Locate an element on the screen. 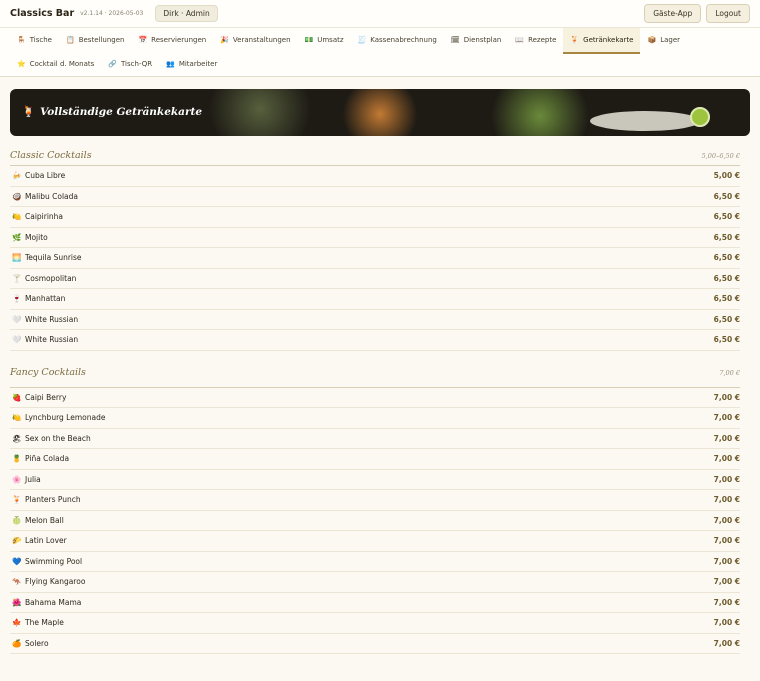  user-badge: Dirk · Admin is located at coordinates (186, 13).